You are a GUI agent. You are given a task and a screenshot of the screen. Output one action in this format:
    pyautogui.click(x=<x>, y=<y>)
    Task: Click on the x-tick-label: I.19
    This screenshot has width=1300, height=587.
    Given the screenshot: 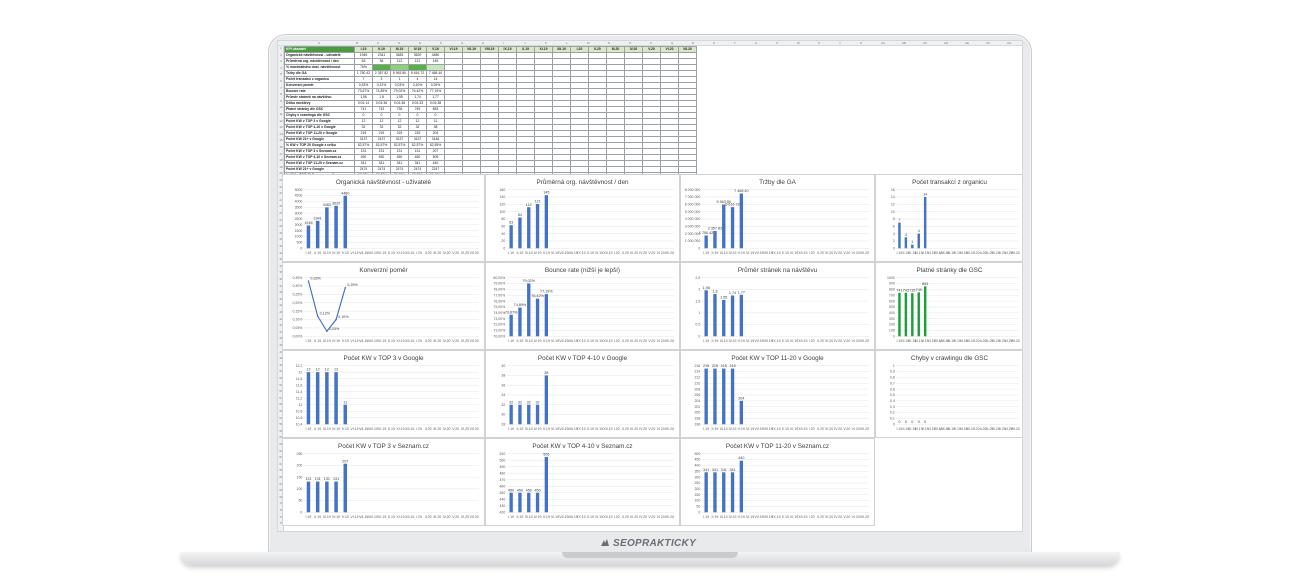 What is the action you would take?
    pyautogui.click(x=309, y=429)
    